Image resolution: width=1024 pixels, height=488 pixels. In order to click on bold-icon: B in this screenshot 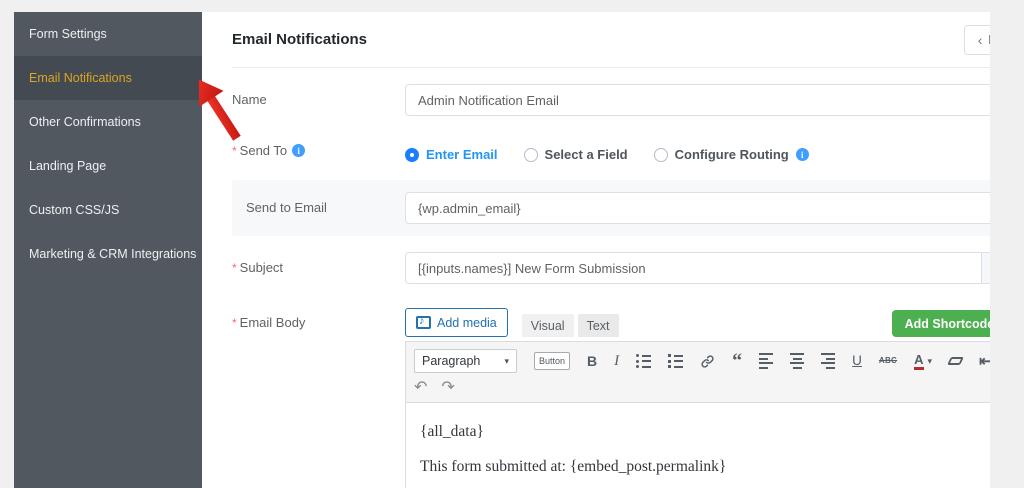, I will do `click(592, 361)`.